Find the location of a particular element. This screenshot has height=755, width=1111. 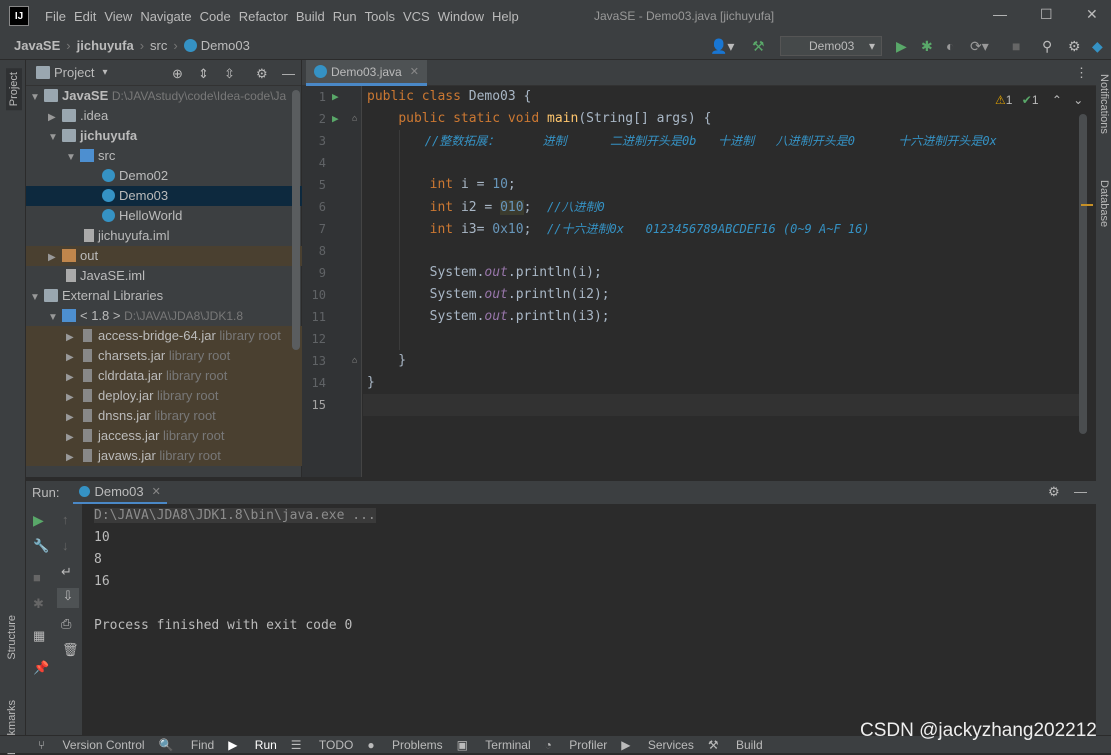

tree-item-idea: ▶ .idea is located at coordinates (164, 116).